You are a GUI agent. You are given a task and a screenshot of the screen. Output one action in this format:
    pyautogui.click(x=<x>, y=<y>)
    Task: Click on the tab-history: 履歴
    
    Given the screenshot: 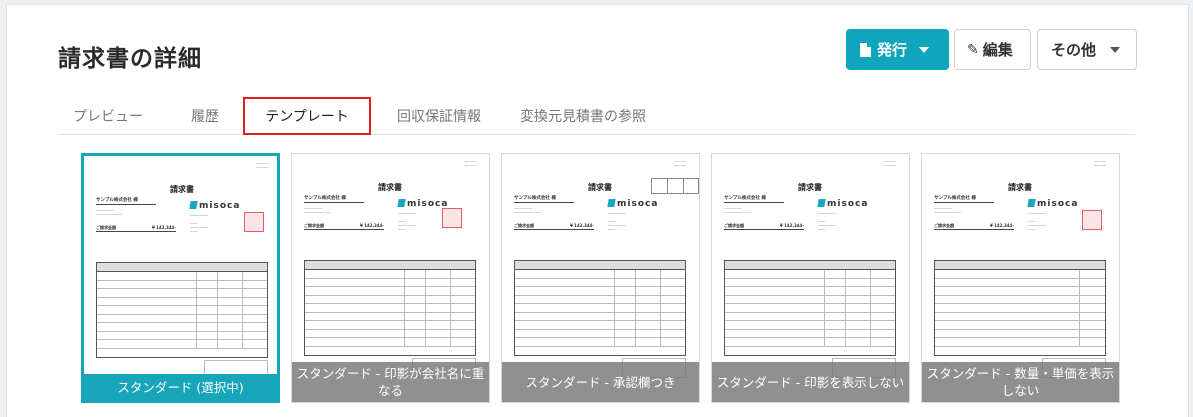 What is the action you would take?
    pyautogui.click(x=205, y=116)
    